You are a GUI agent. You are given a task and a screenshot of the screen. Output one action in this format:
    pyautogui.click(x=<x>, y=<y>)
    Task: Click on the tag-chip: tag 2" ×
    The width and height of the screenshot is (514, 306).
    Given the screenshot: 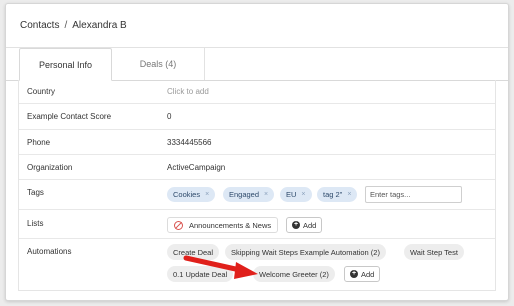 What is the action you would take?
    pyautogui.click(x=337, y=194)
    